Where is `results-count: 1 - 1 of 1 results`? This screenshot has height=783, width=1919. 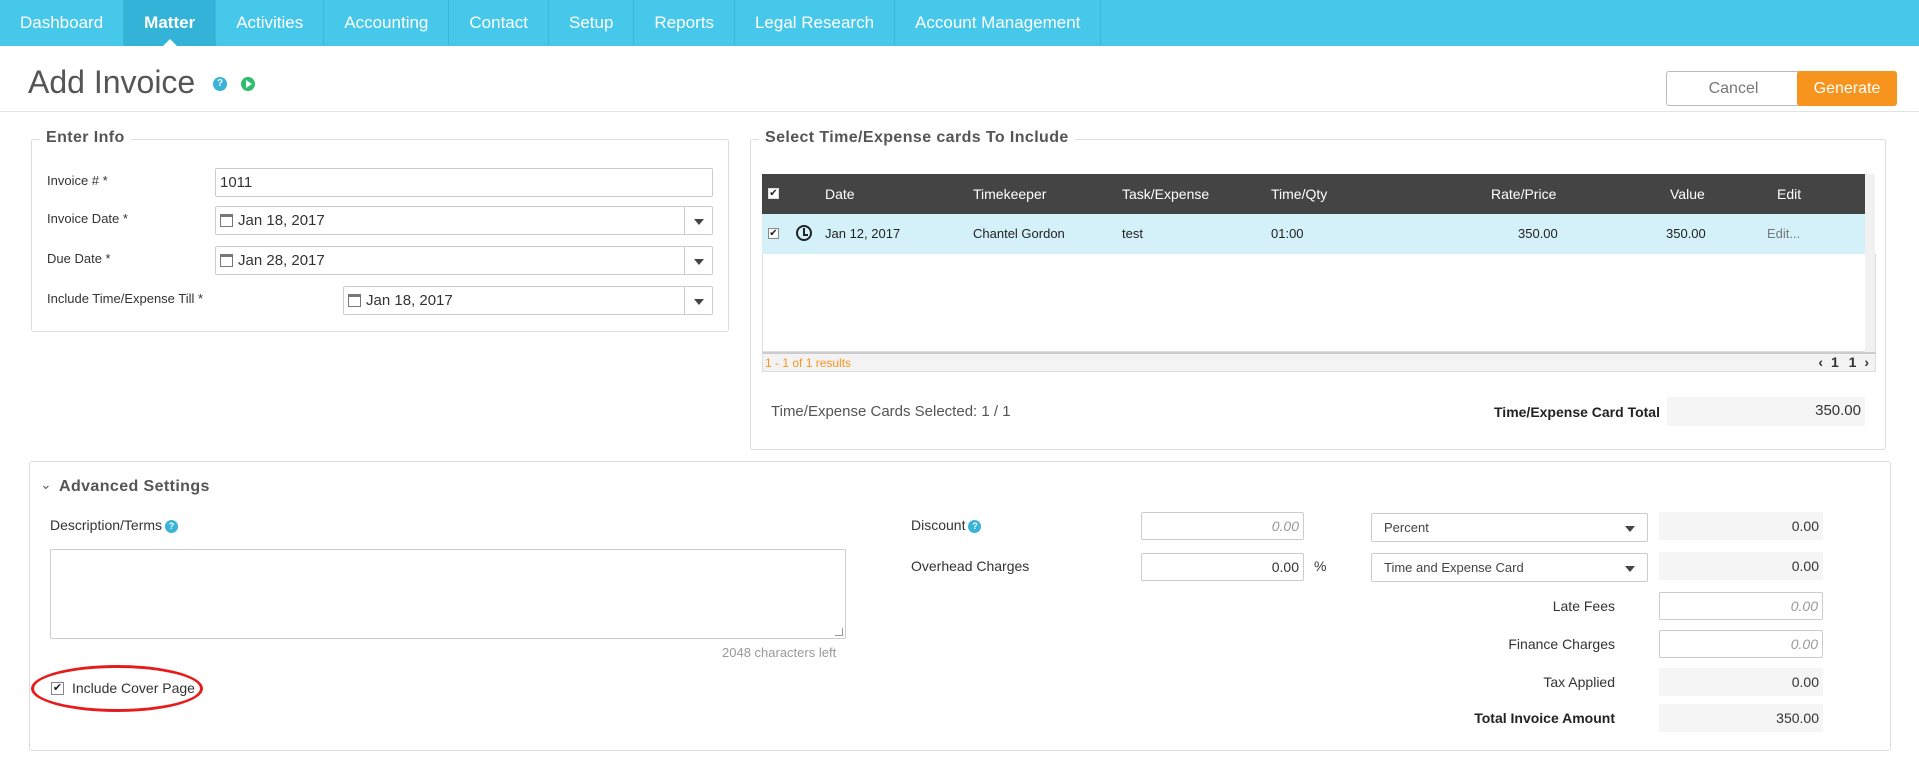
results-count: 1 - 1 of 1 results is located at coordinates (808, 363).